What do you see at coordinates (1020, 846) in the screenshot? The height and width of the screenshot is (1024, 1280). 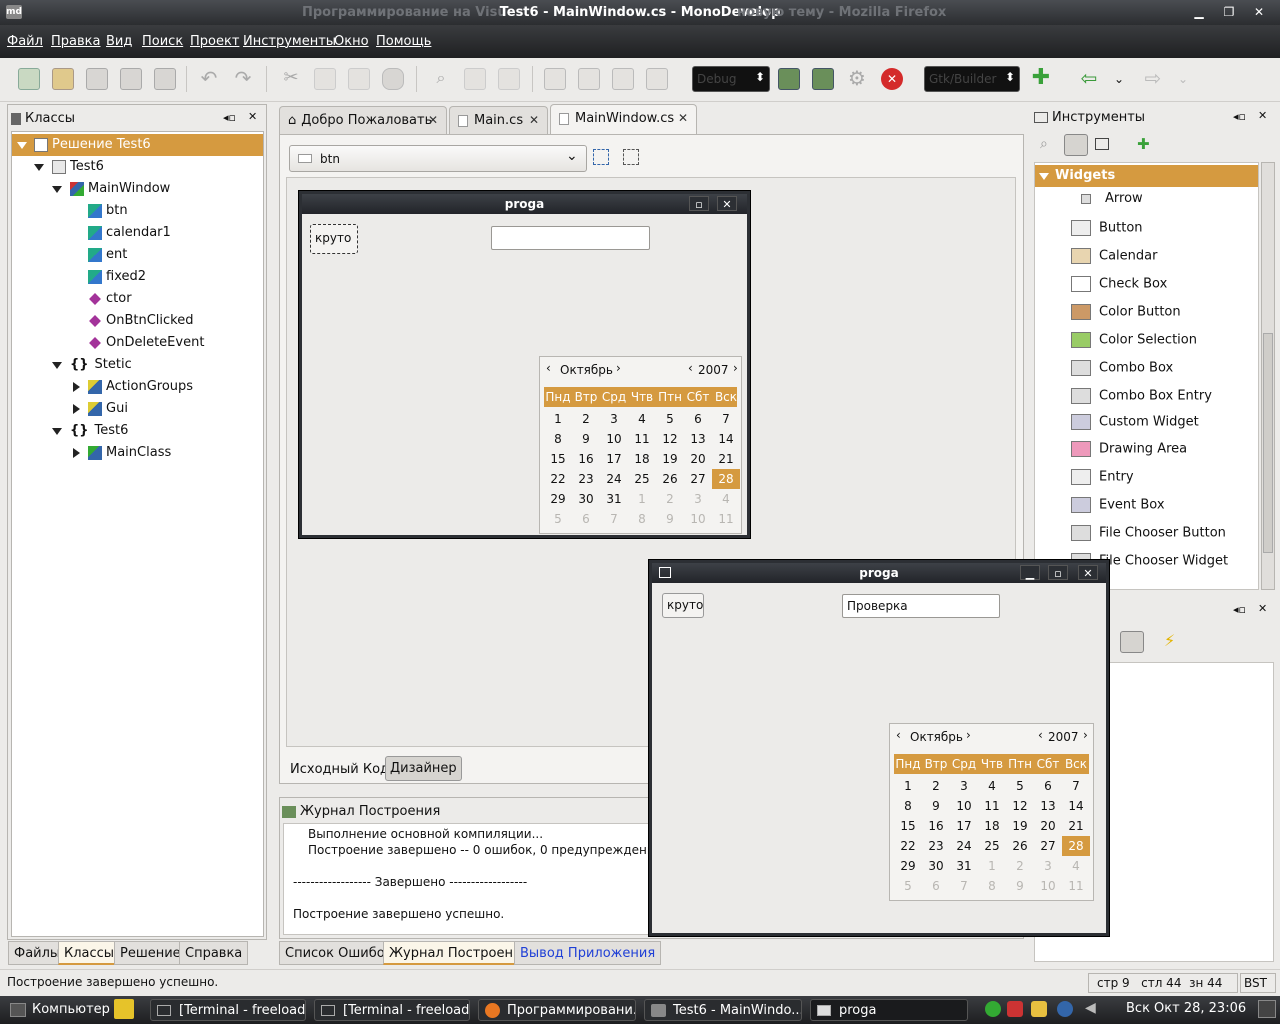 I see `calendar-day: 26` at bounding box center [1020, 846].